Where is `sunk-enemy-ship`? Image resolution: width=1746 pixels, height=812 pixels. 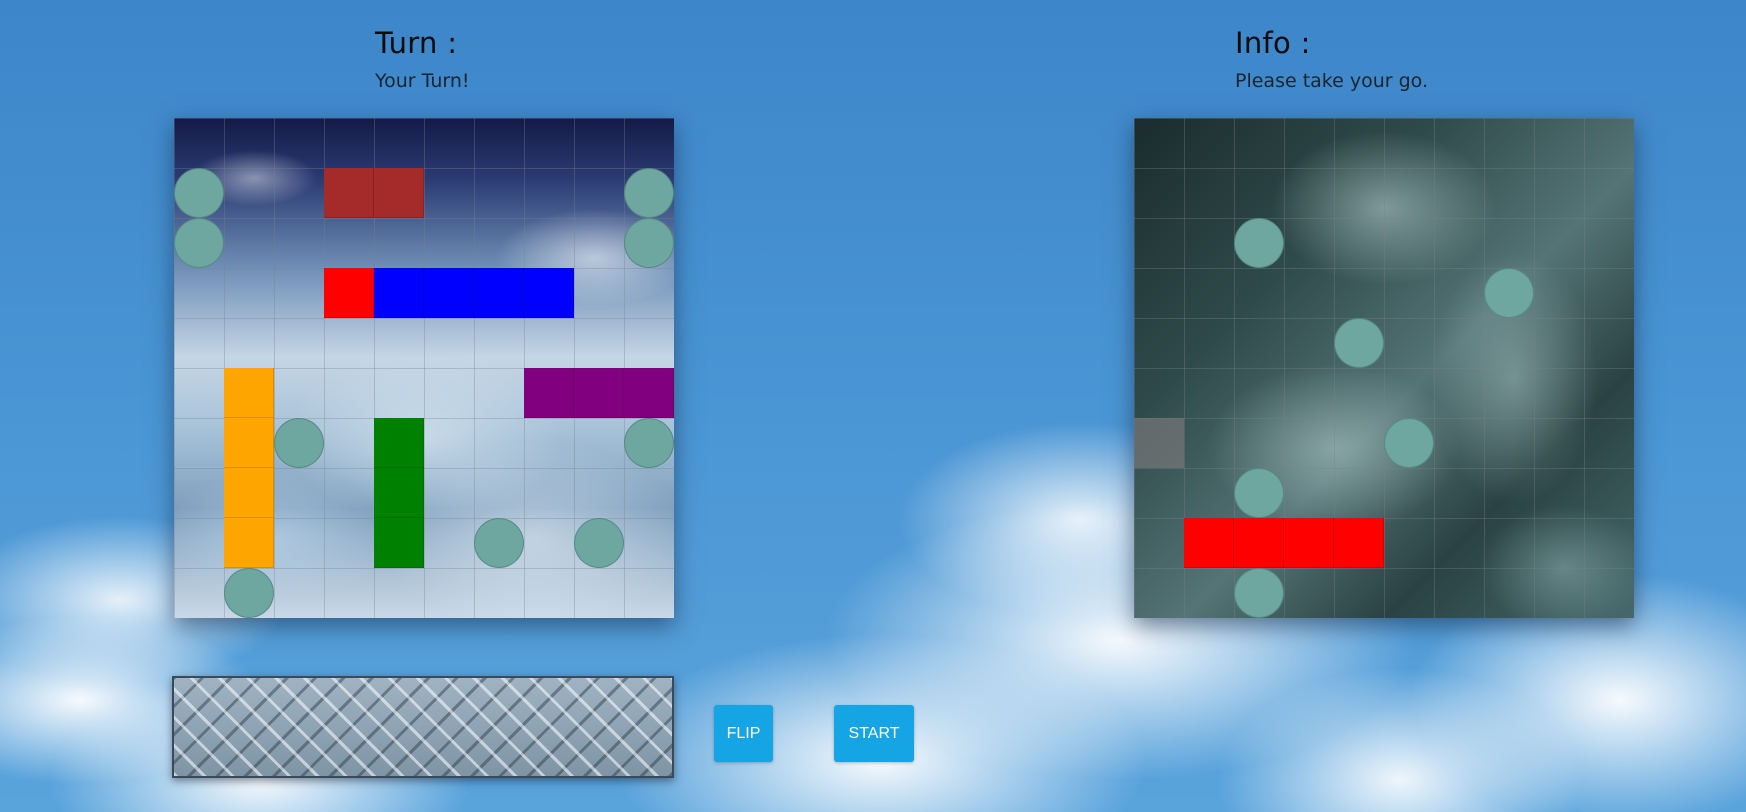
sunk-enemy-ship is located at coordinates (1284, 543).